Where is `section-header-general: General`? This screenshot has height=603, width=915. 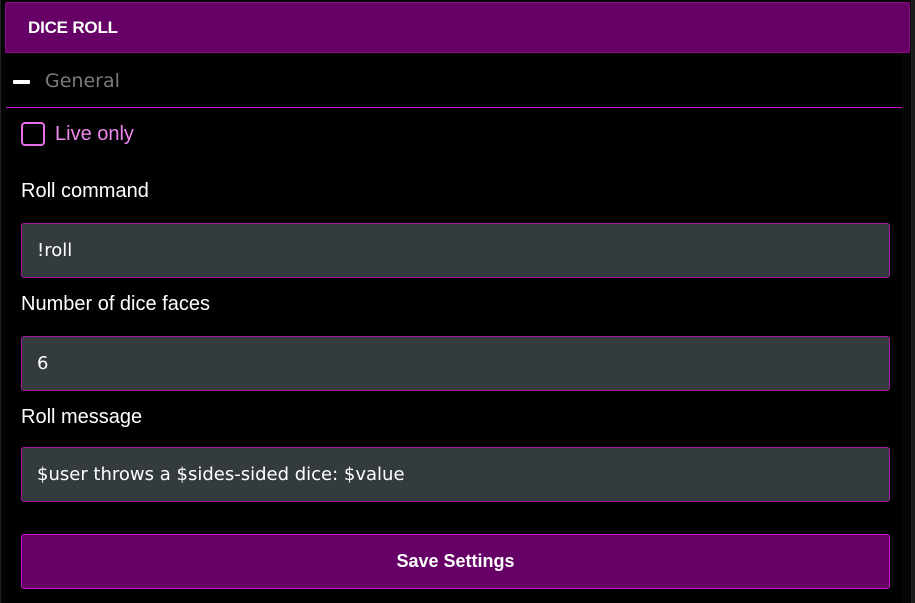 section-header-general: General is located at coordinates (454, 81).